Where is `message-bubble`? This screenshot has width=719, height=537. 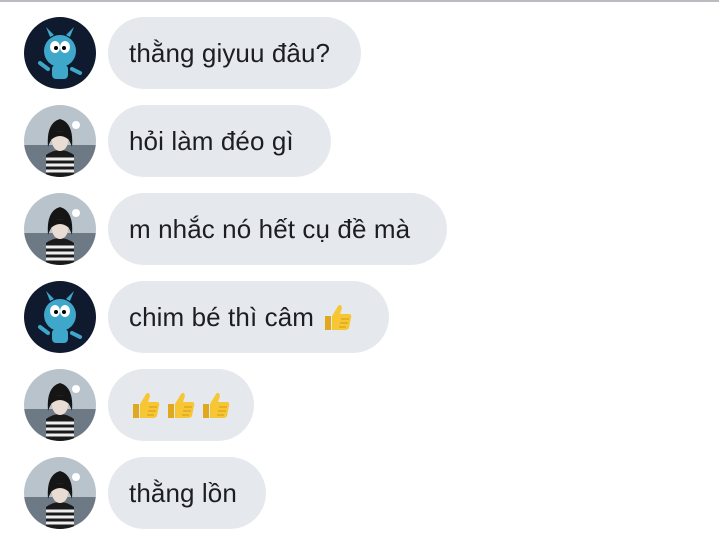
message-bubble is located at coordinates (181, 405).